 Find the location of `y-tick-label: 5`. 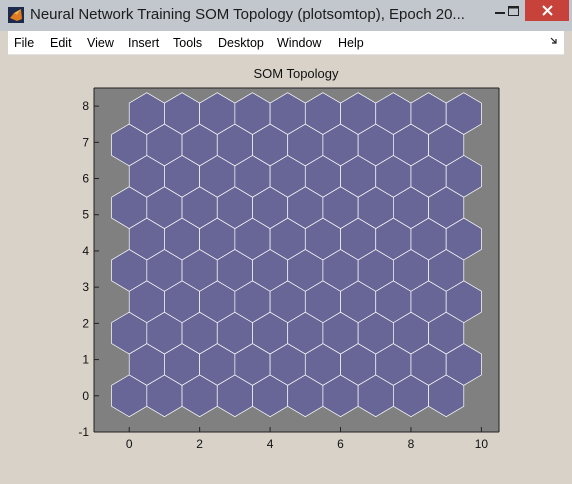

y-tick-label: 5 is located at coordinates (85, 215).